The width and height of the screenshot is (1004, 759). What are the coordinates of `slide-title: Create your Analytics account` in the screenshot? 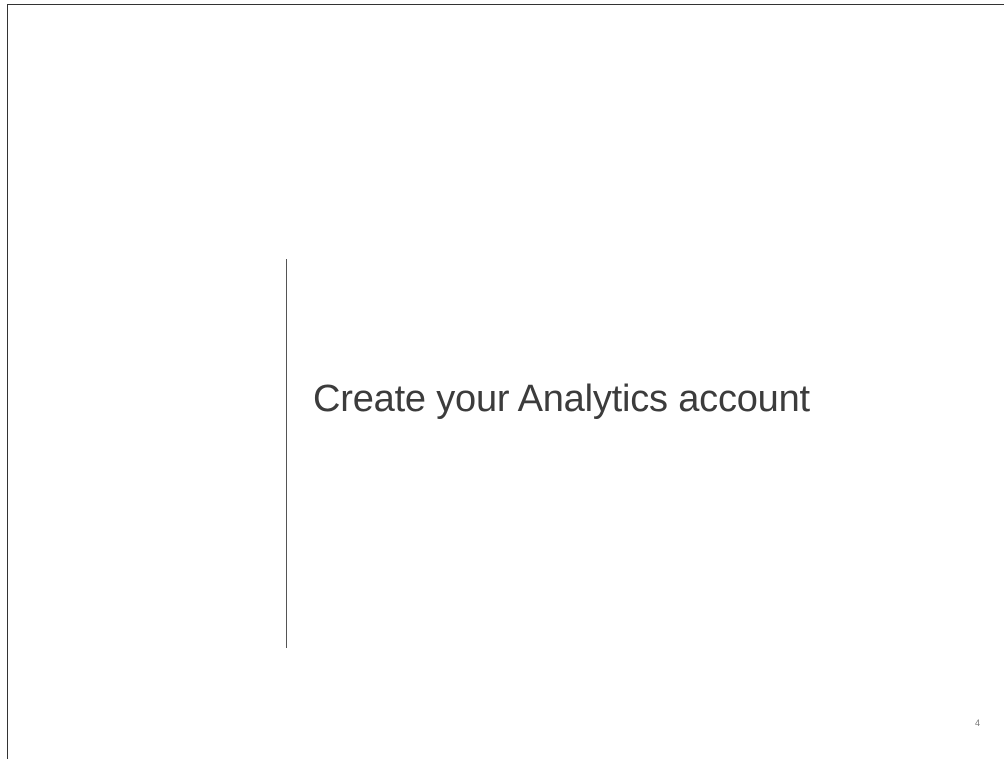 It's located at (561, 399).